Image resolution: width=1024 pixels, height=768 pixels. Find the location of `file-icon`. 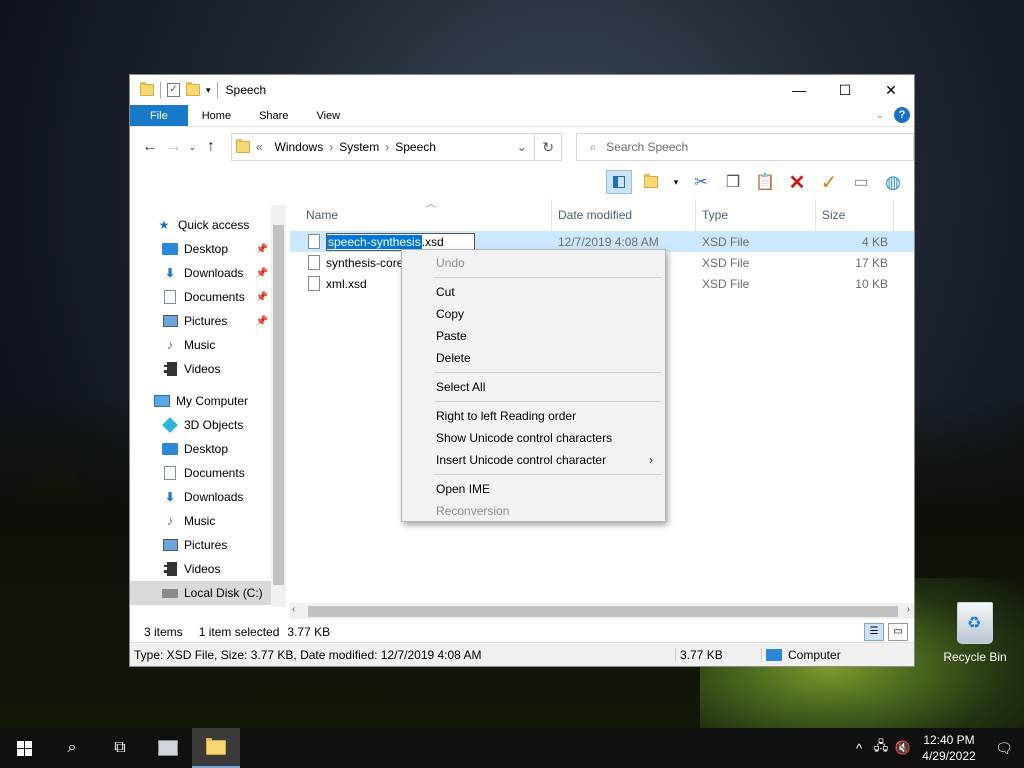

file-icon is located at coordinates (314, 283).